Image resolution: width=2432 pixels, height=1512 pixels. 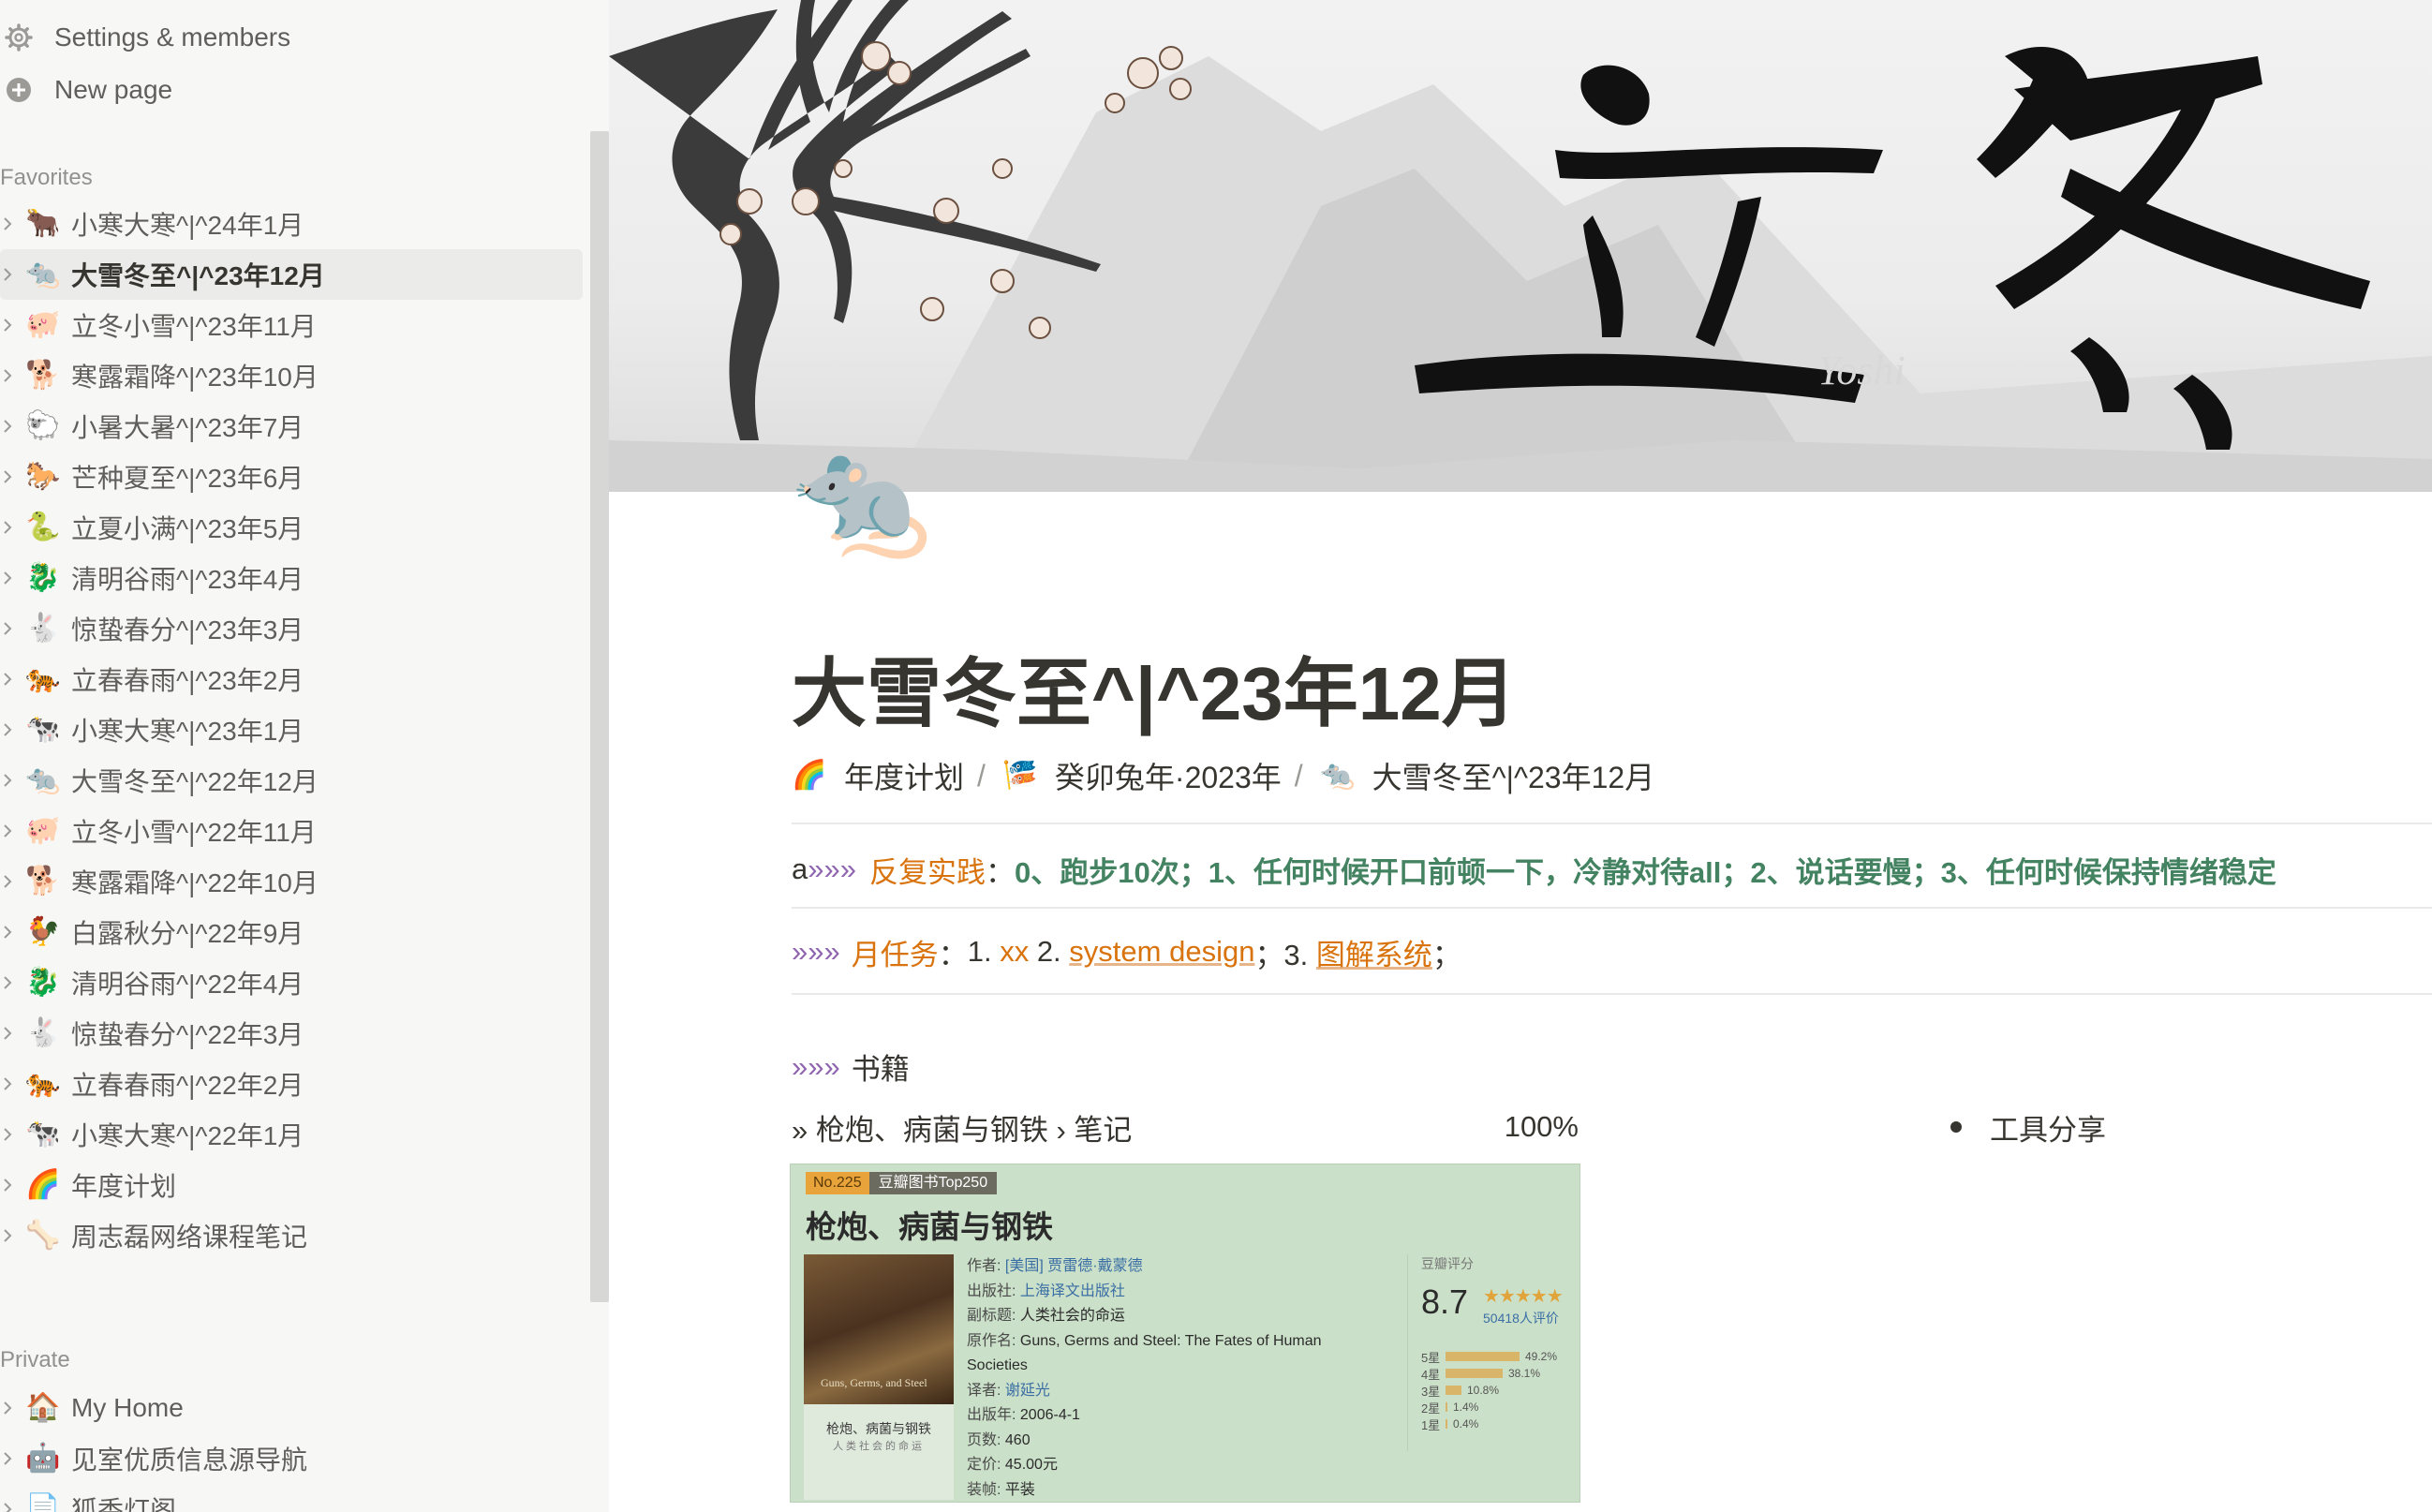 What do you see at coordinates (291, 1235) in the screenshot?
I see `sidebar-favorite-item: 🦴 周志磊网络课程笔记` at bounding box center [291, 1235].